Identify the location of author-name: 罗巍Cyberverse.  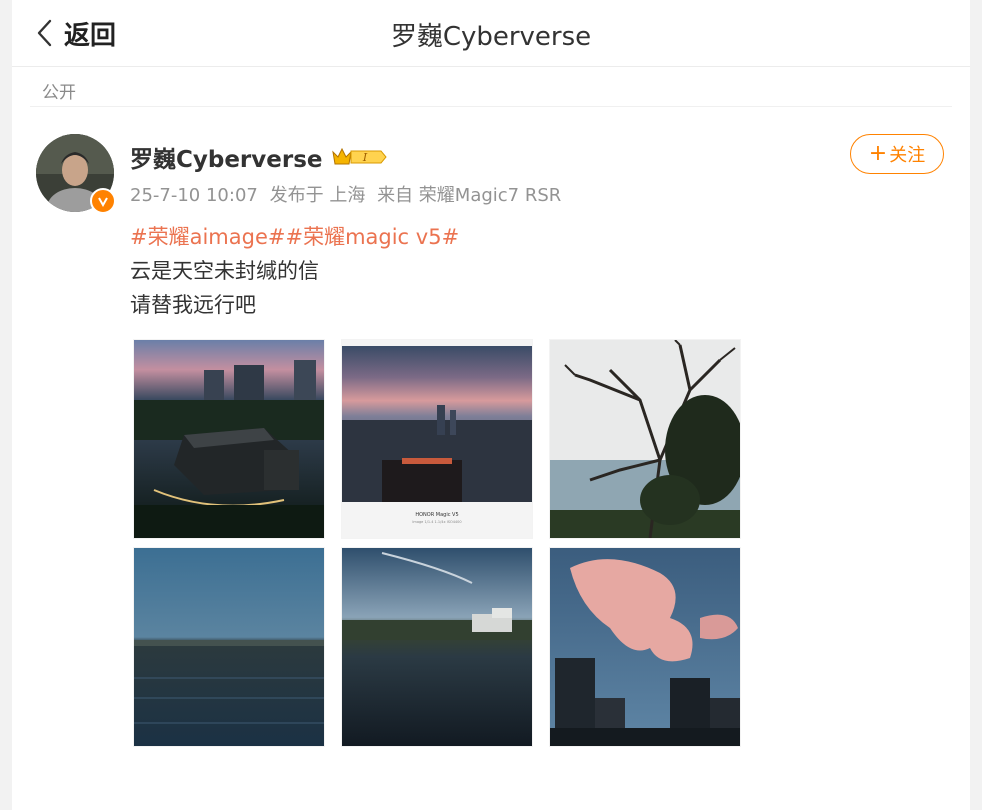
(226, 157).